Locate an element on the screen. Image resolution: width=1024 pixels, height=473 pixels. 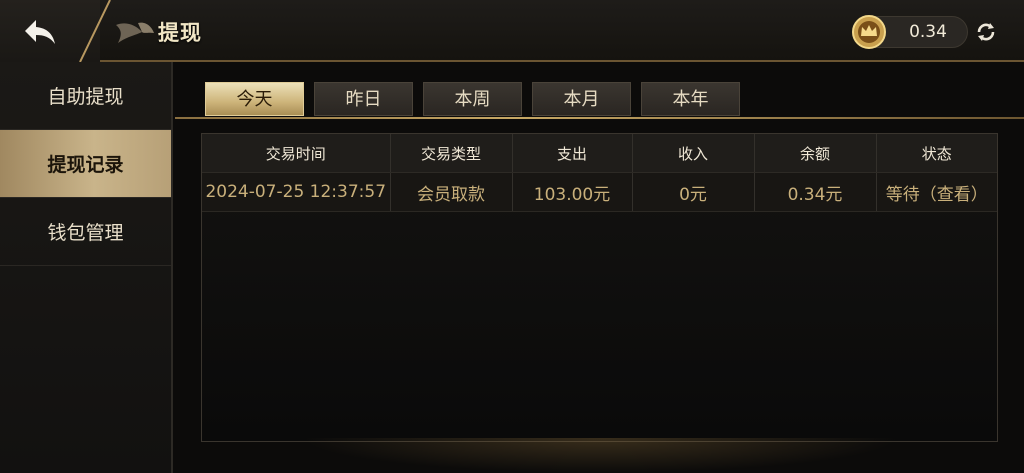
sidebar-item-wallet-management: 钱包管理 is located at coordinates (85, 232).